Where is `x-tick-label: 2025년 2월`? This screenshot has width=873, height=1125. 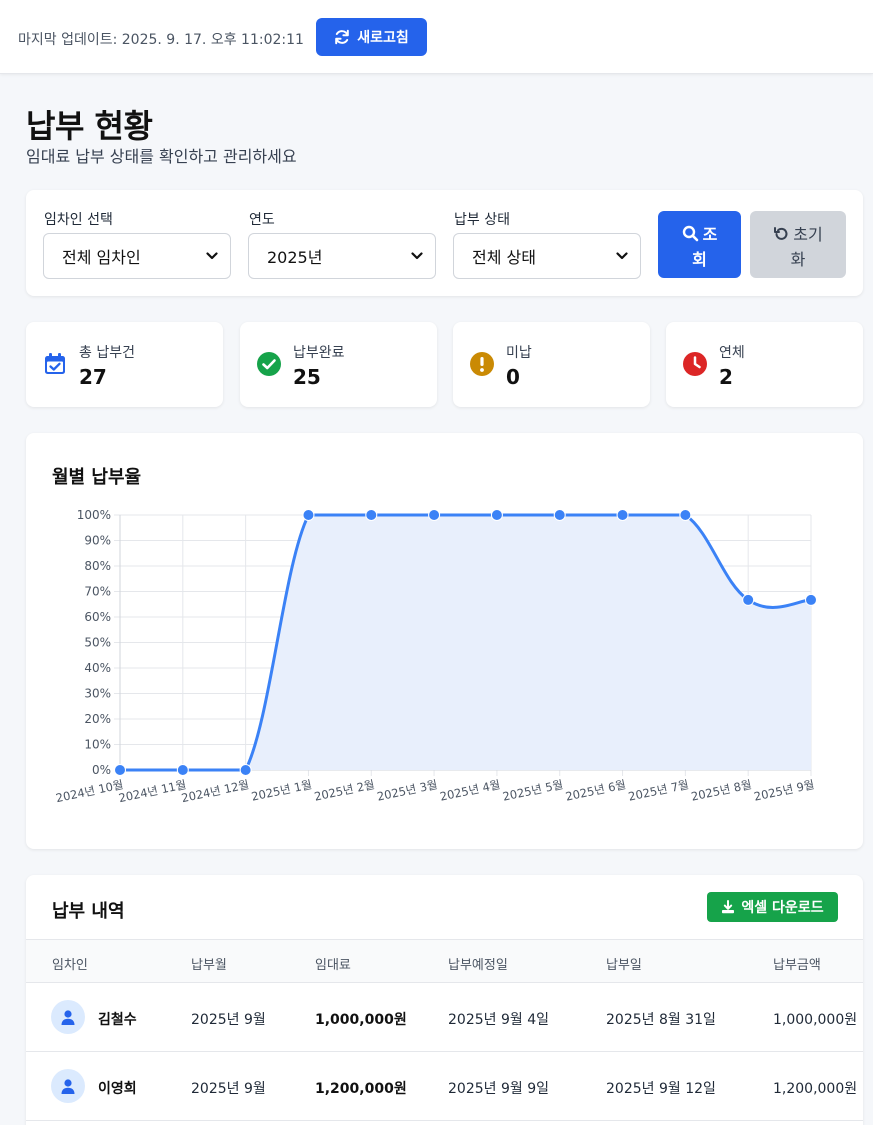
x-tick-label: 2025년 2월 is located at coordinates (344, 790).